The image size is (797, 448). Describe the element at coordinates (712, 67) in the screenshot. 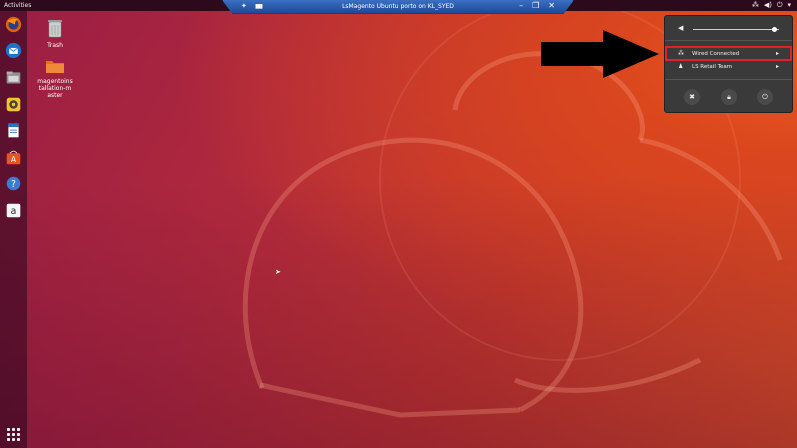

I see `user-label: LS Retail Team` at that location.